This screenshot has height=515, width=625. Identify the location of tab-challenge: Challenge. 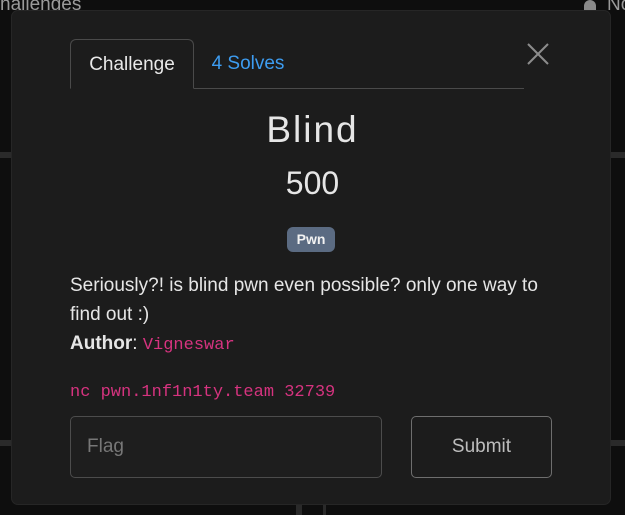
(132, 64).